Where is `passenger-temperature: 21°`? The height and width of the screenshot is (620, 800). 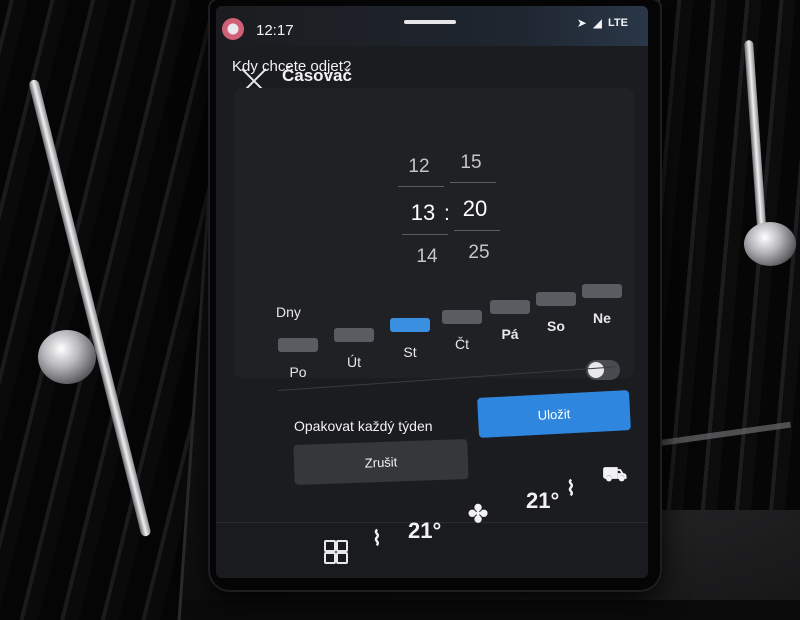
passenger-temperature: 21° is located at coordinates (542, 501).